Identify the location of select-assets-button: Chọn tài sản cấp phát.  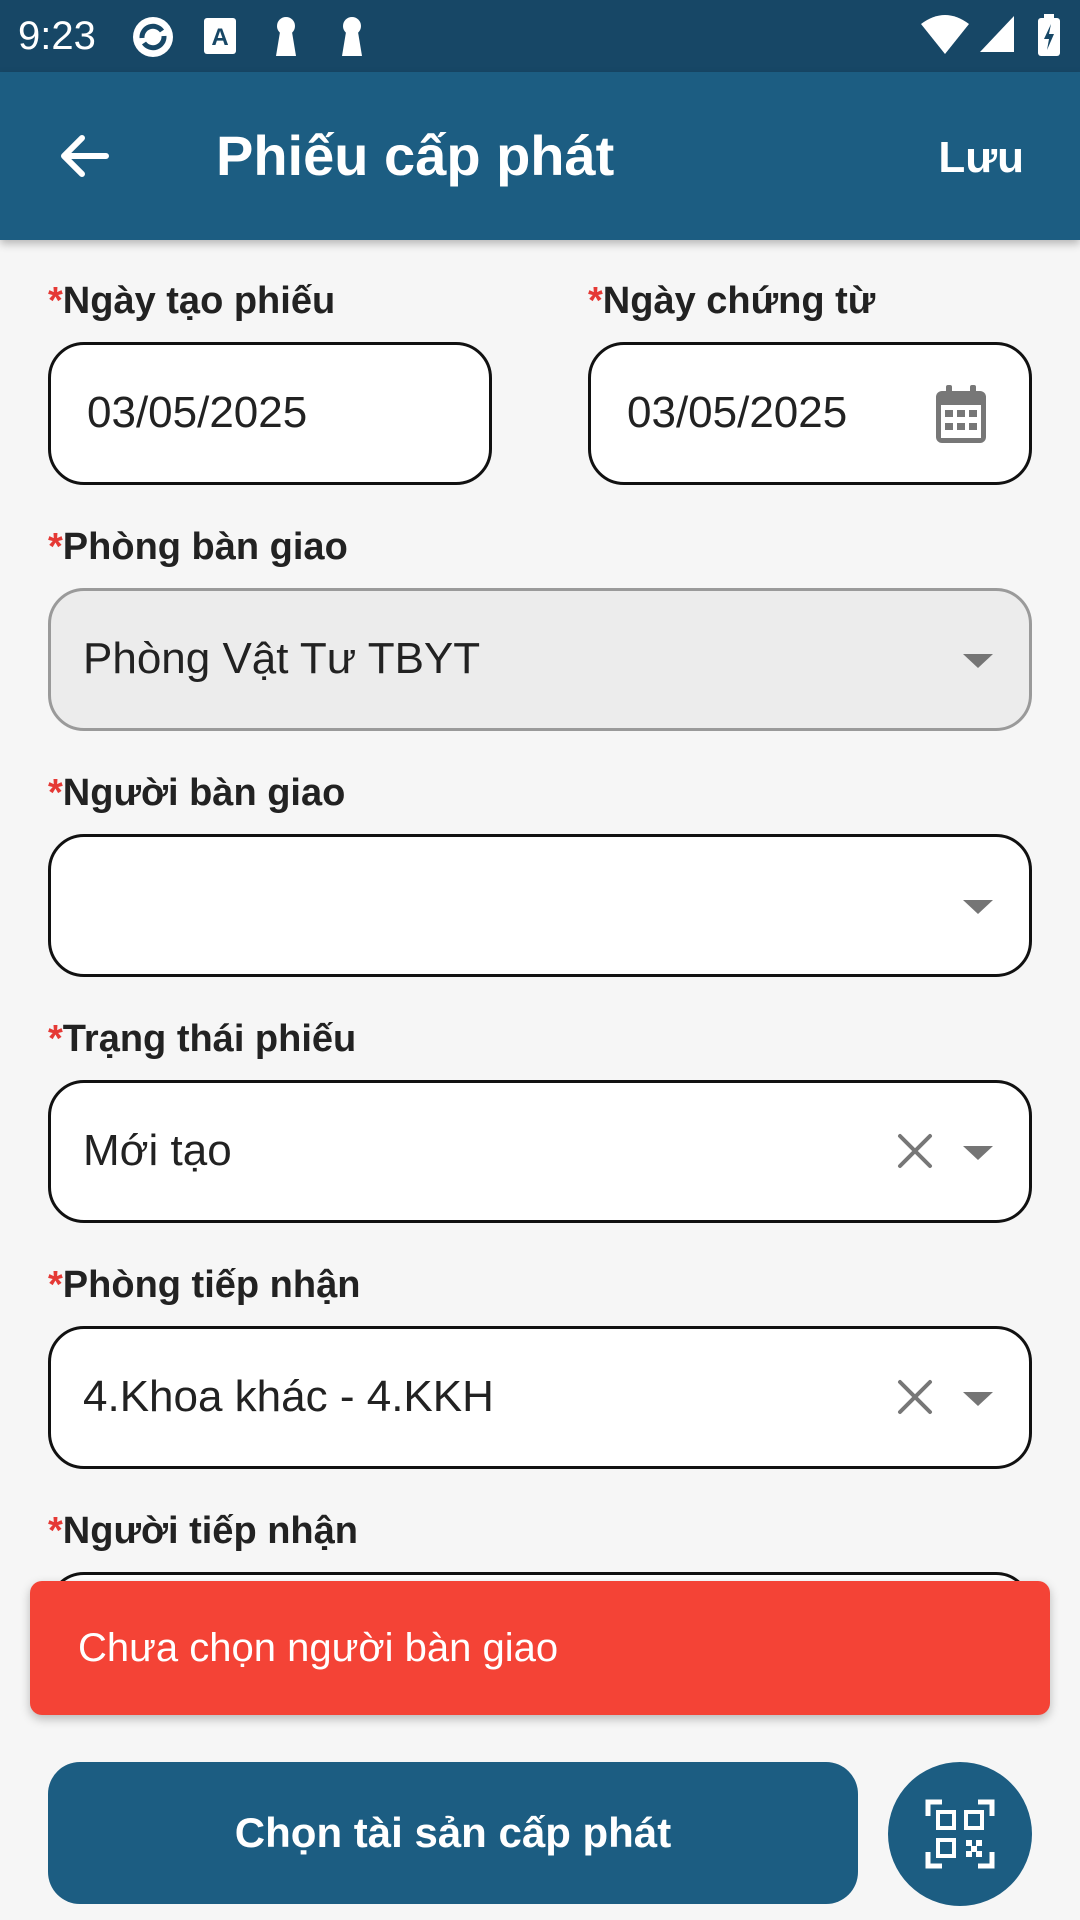
(453, 1833).